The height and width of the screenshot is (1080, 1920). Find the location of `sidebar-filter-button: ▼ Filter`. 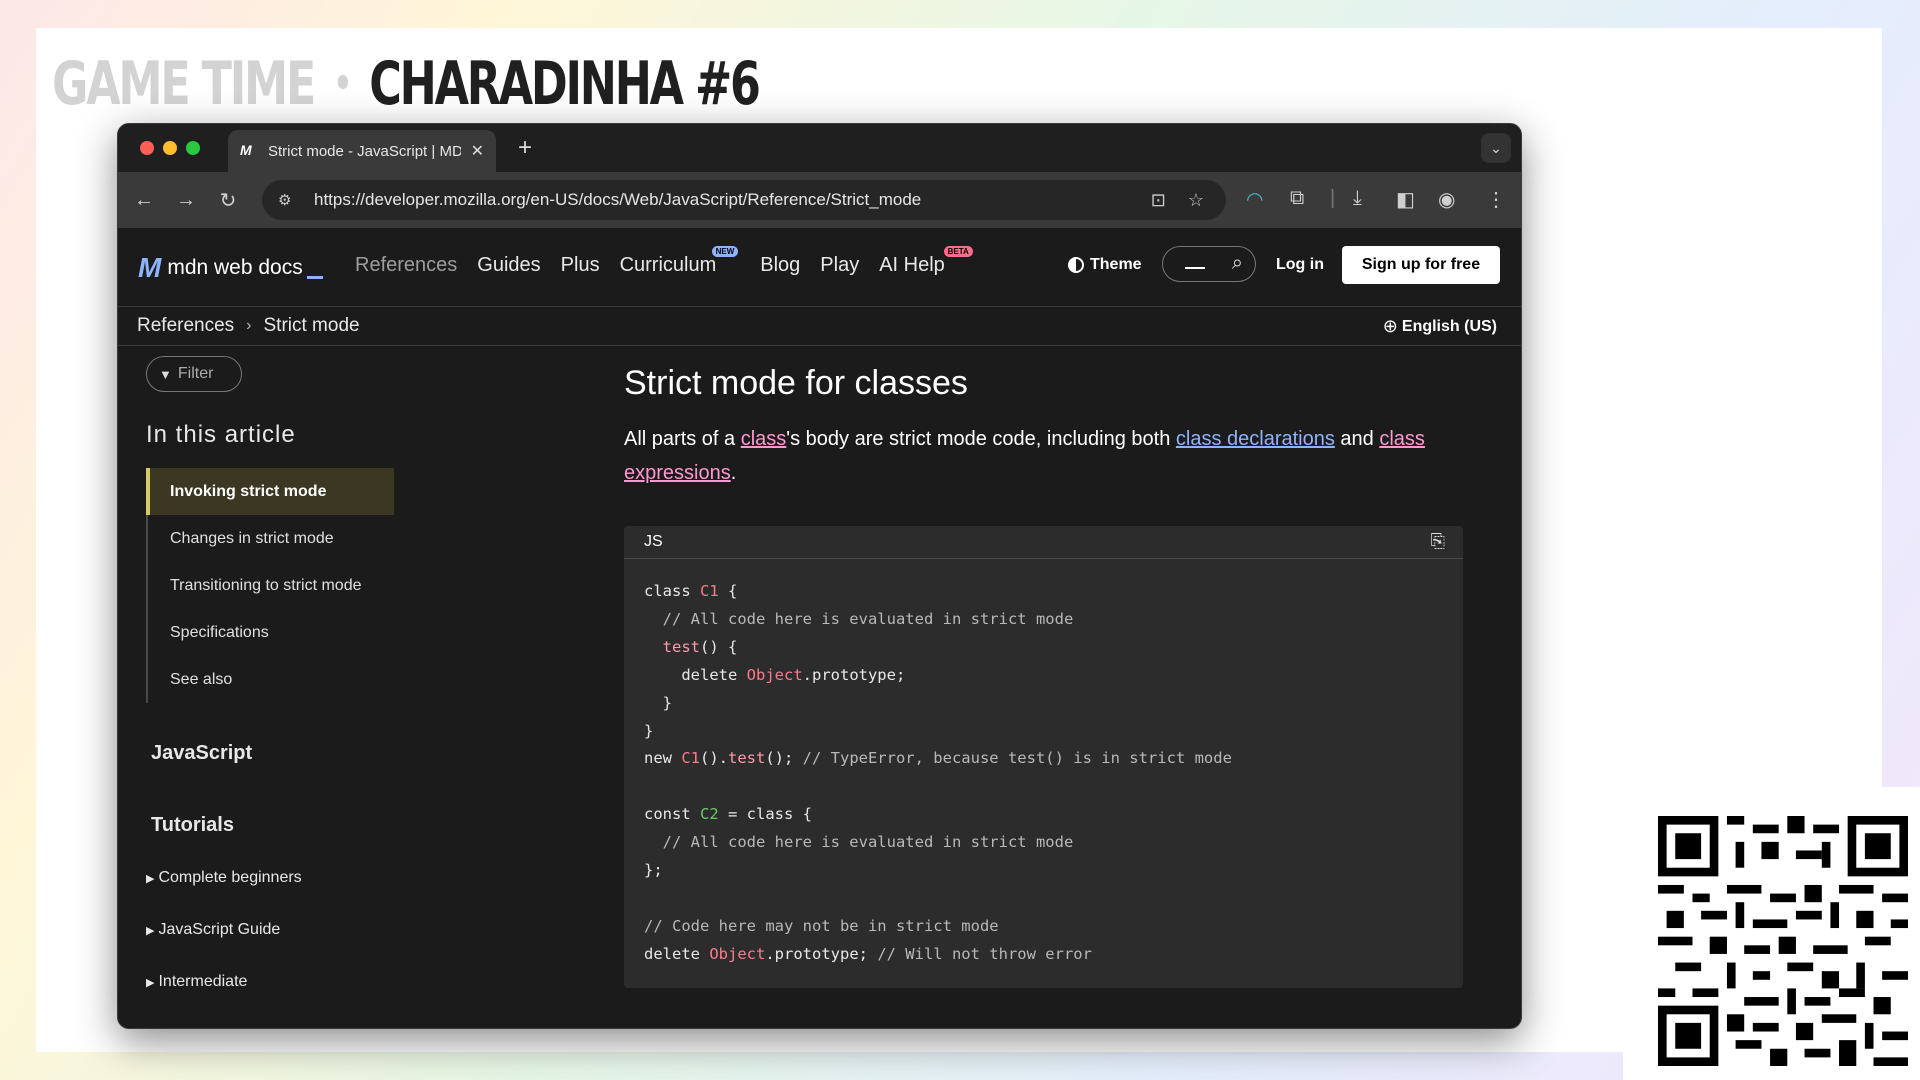

sidebar-filter-button: ▼ Filter is located at coordinates (194, 374).